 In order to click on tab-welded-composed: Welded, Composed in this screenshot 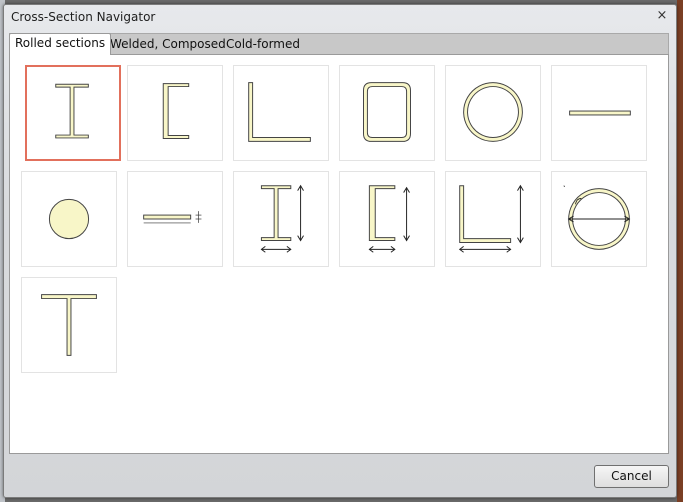, I will do `click(168, 44)`.